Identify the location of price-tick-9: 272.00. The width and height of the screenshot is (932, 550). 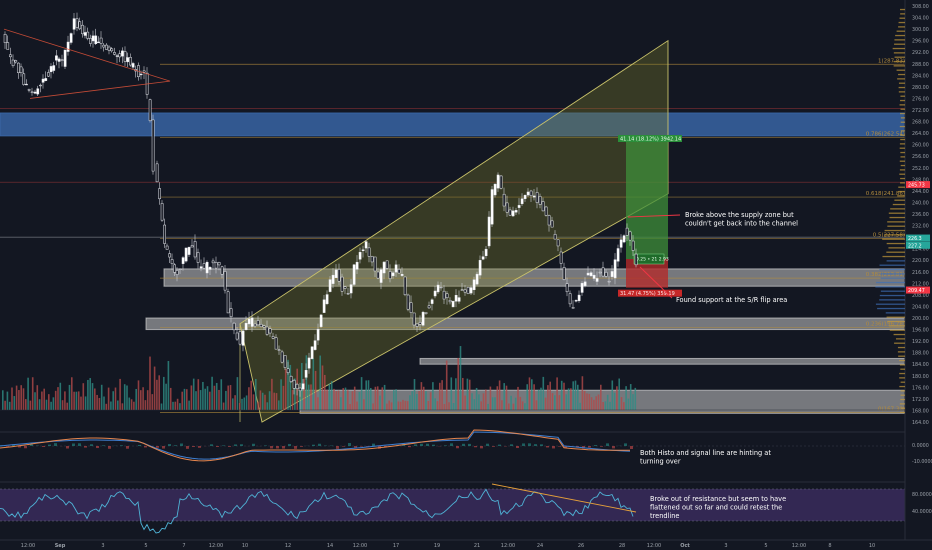
(920, 111).